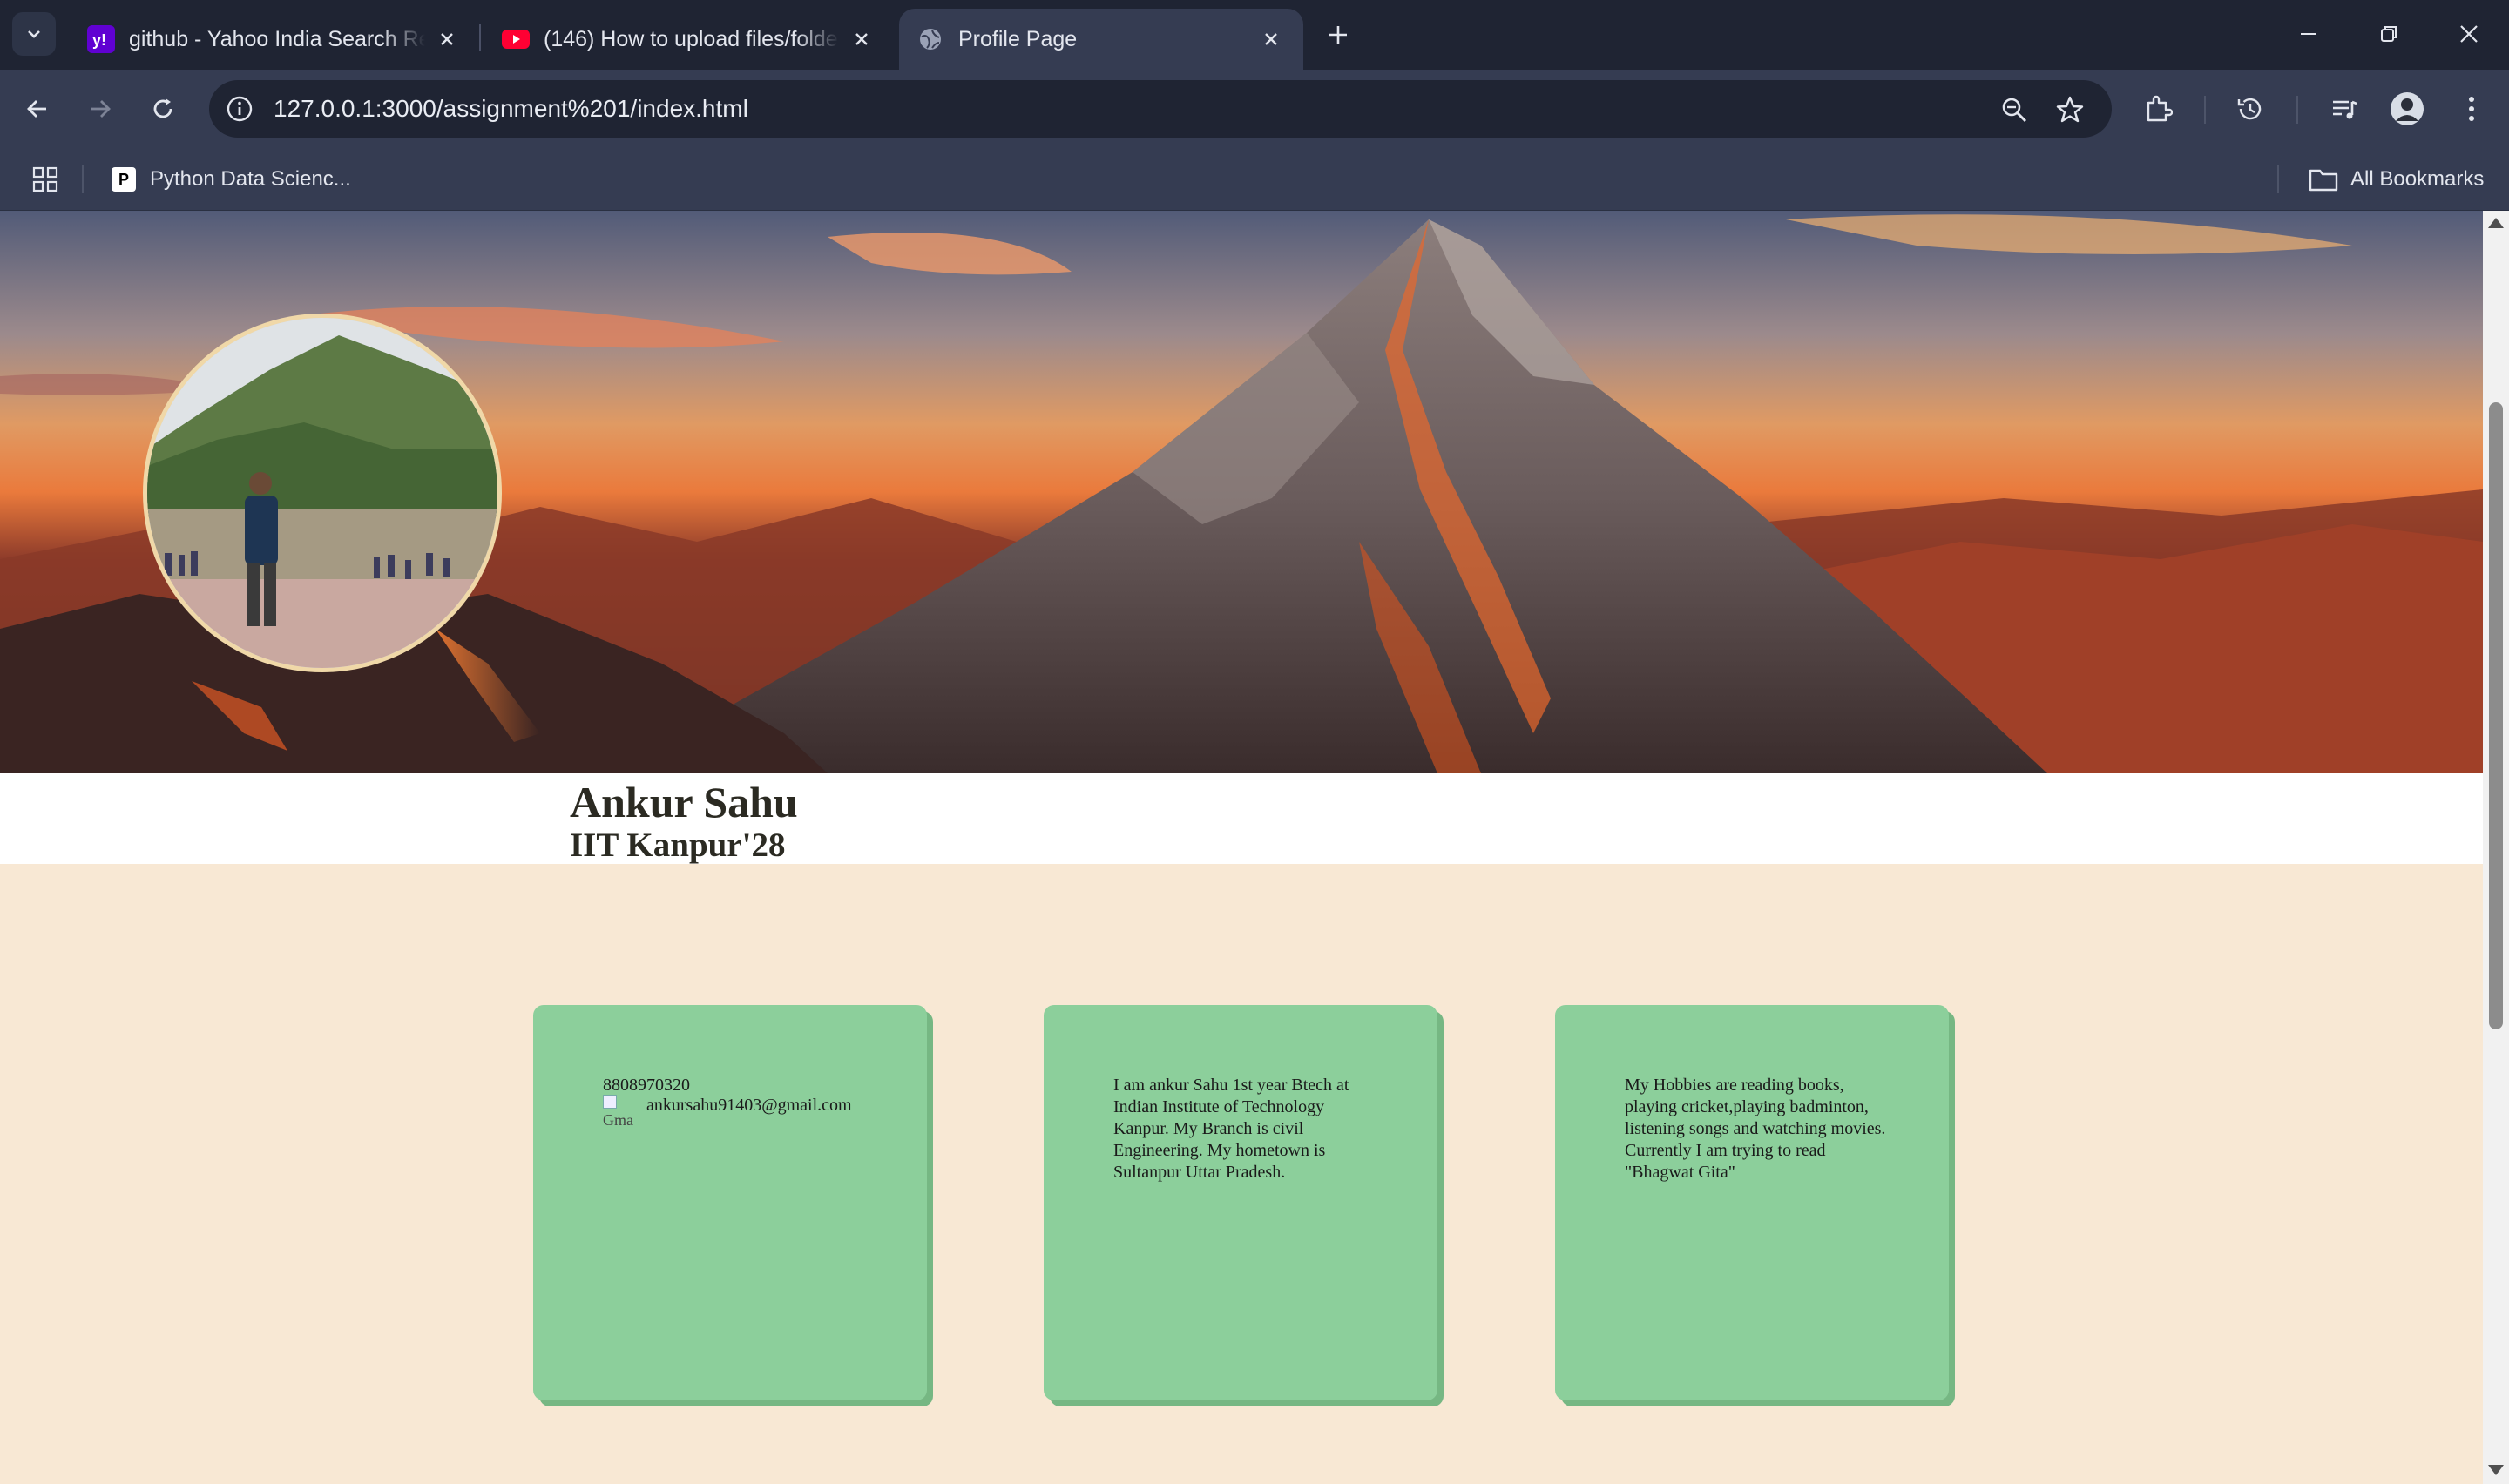  I want to click on yahoo-icon: y!, so click(101, 39).